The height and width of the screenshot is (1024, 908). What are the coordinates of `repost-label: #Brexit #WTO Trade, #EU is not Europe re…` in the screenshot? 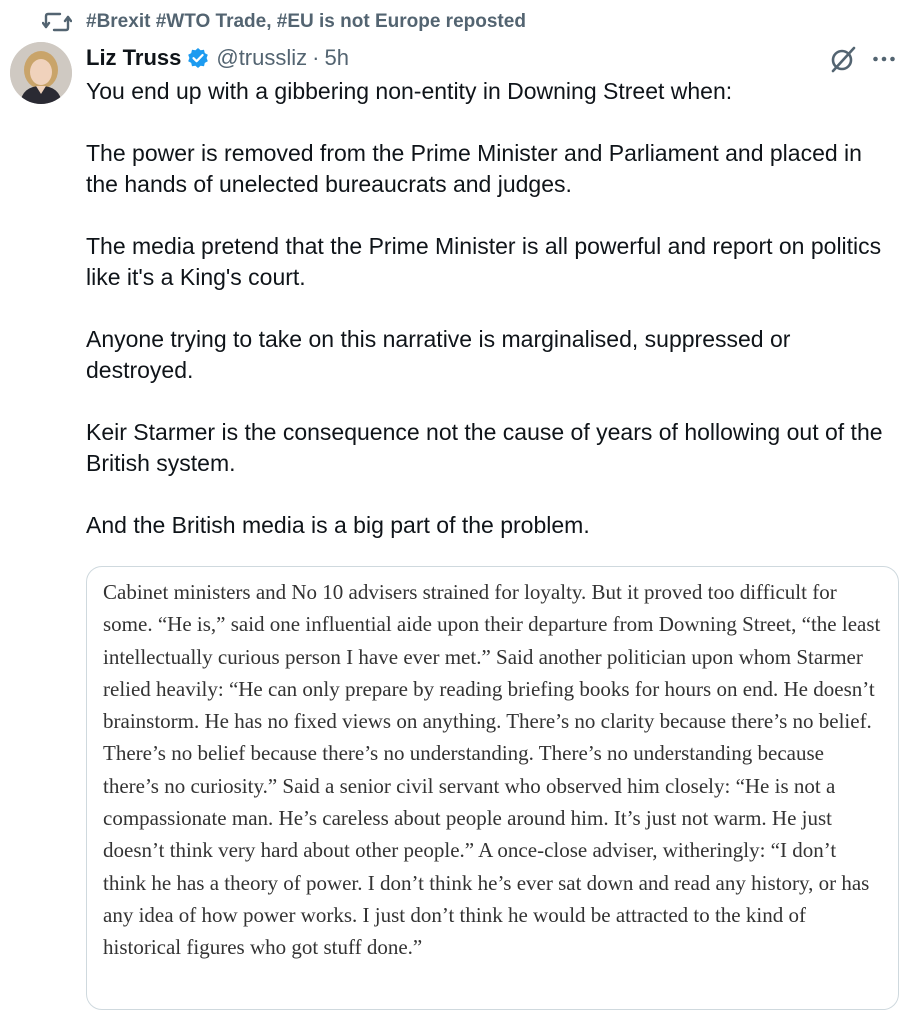 It's located at (306, 21).